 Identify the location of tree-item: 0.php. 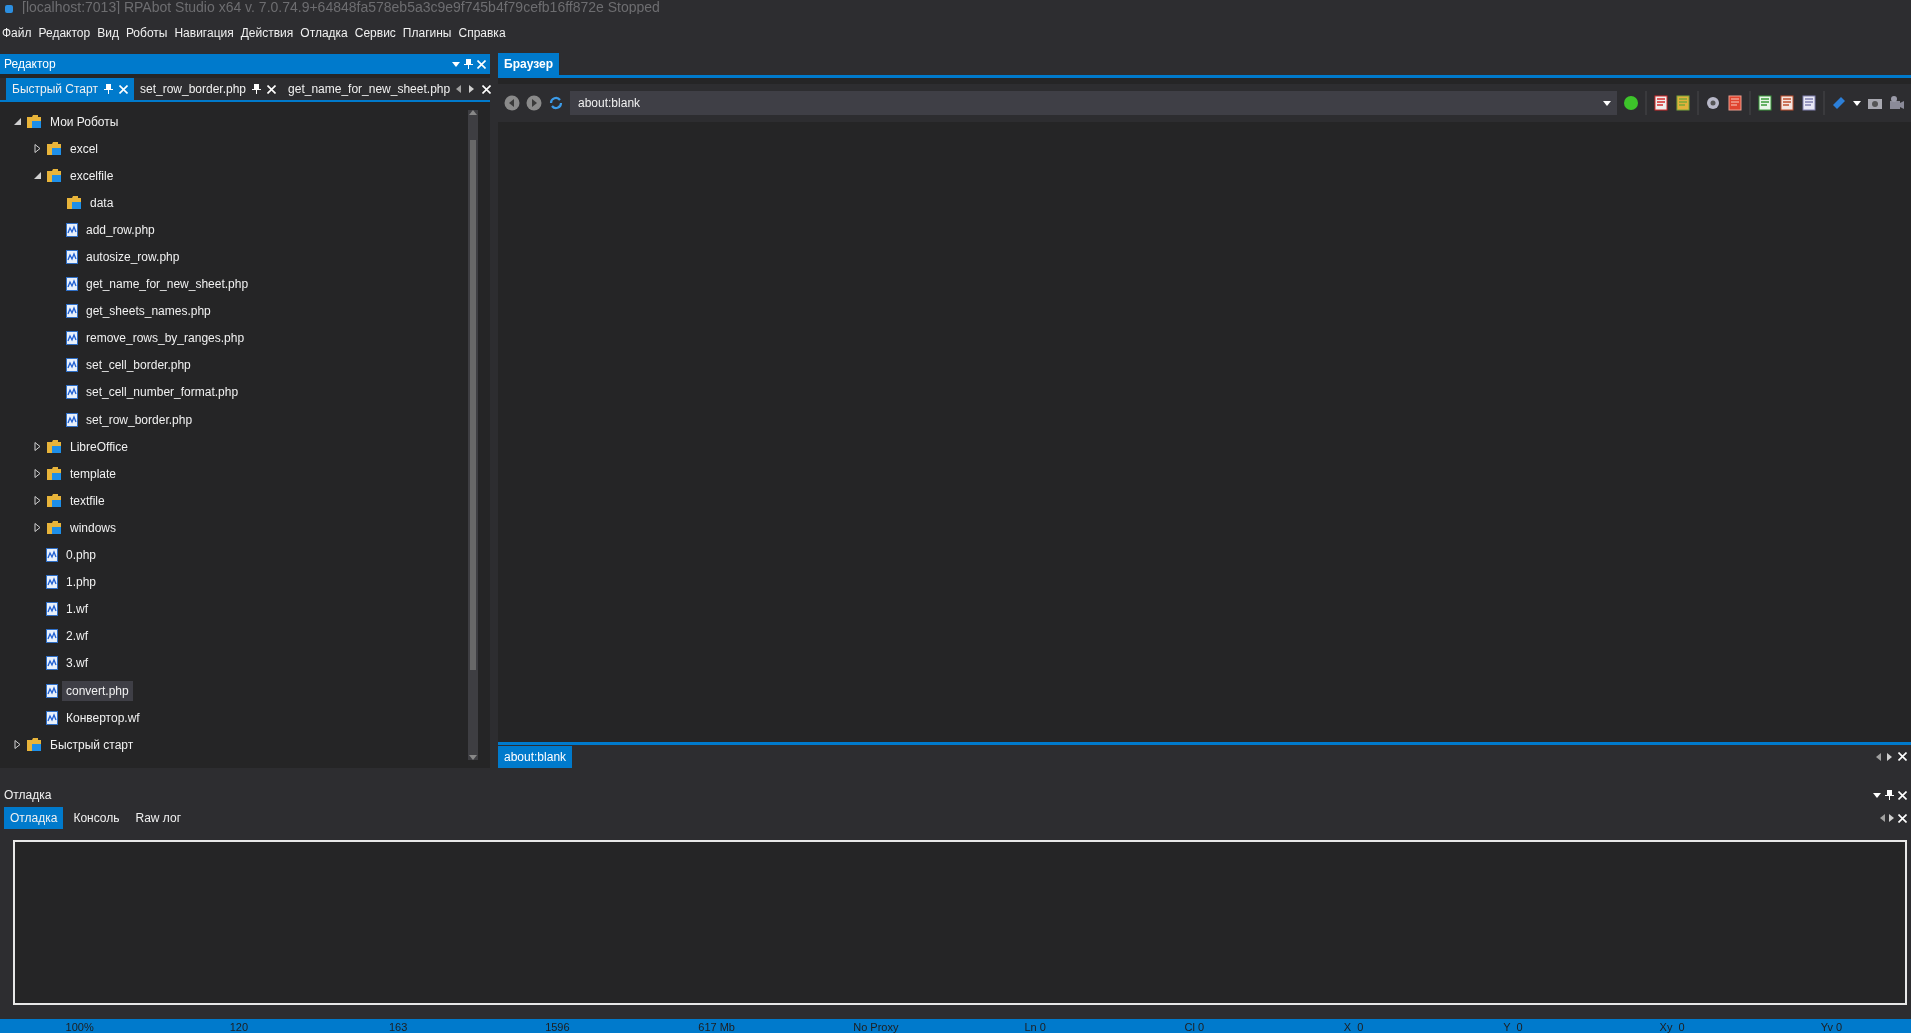
(81, 555).